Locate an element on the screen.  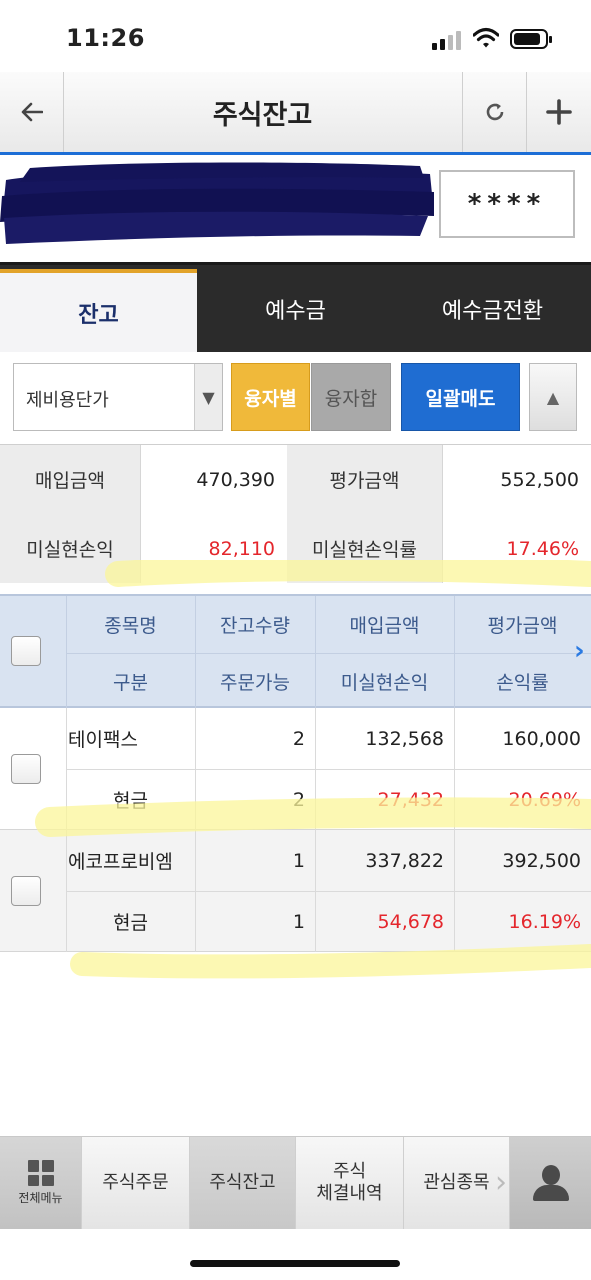
balance-qty: 1 is located at coordinates (298, 860).